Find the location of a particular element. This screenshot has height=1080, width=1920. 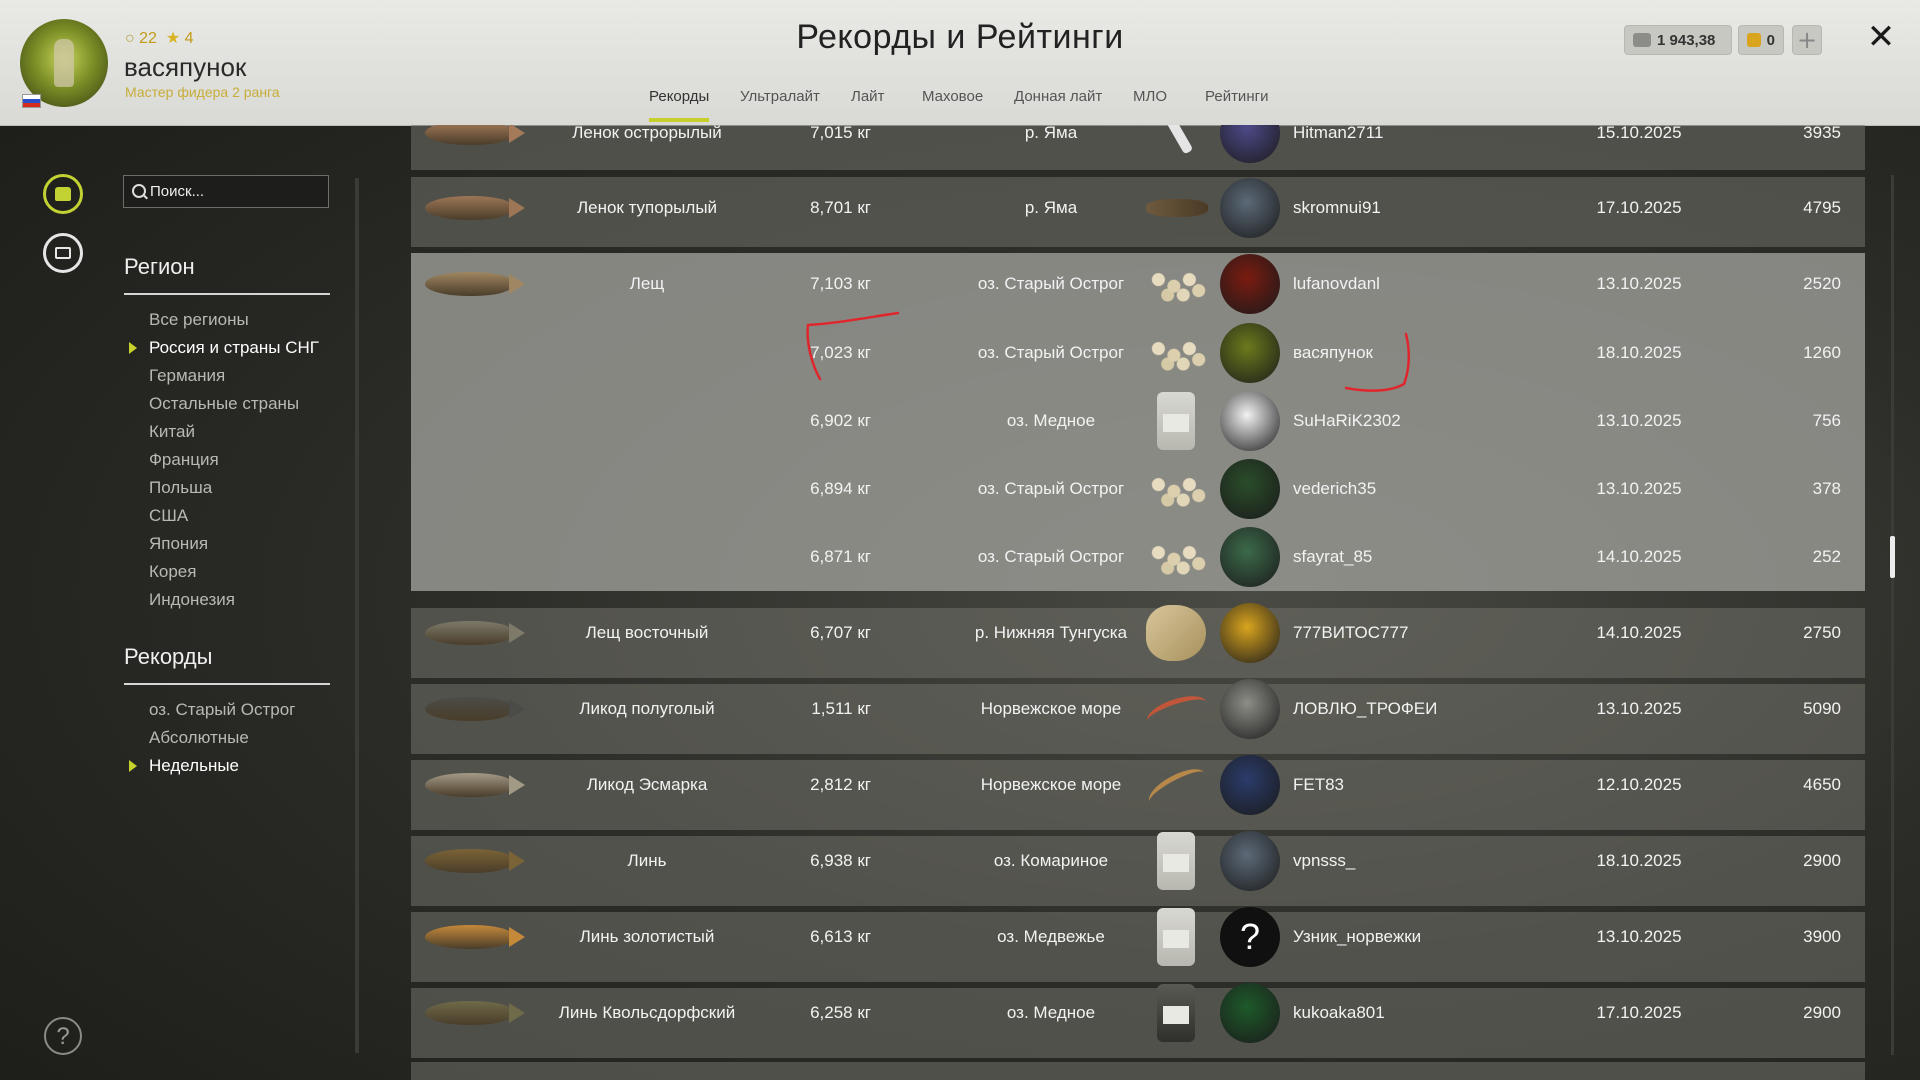

record-points: 378 is located at coordinates (1826, 488).